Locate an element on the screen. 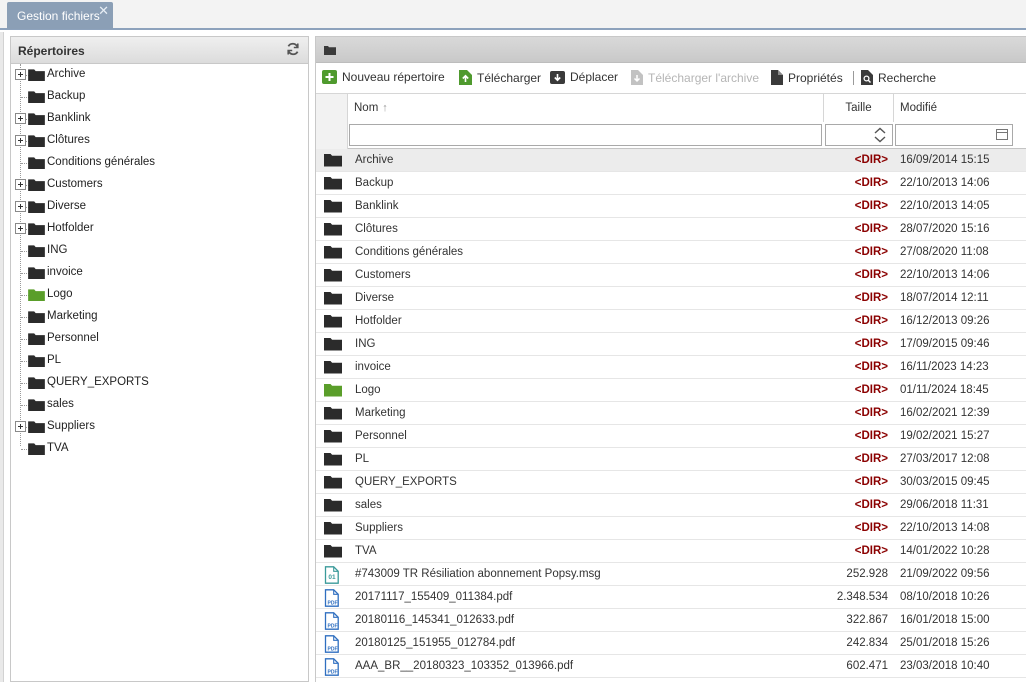 The height and width of the screenshot is (682, 1026). tree-item: Logo is located at coordinates (156, 295).